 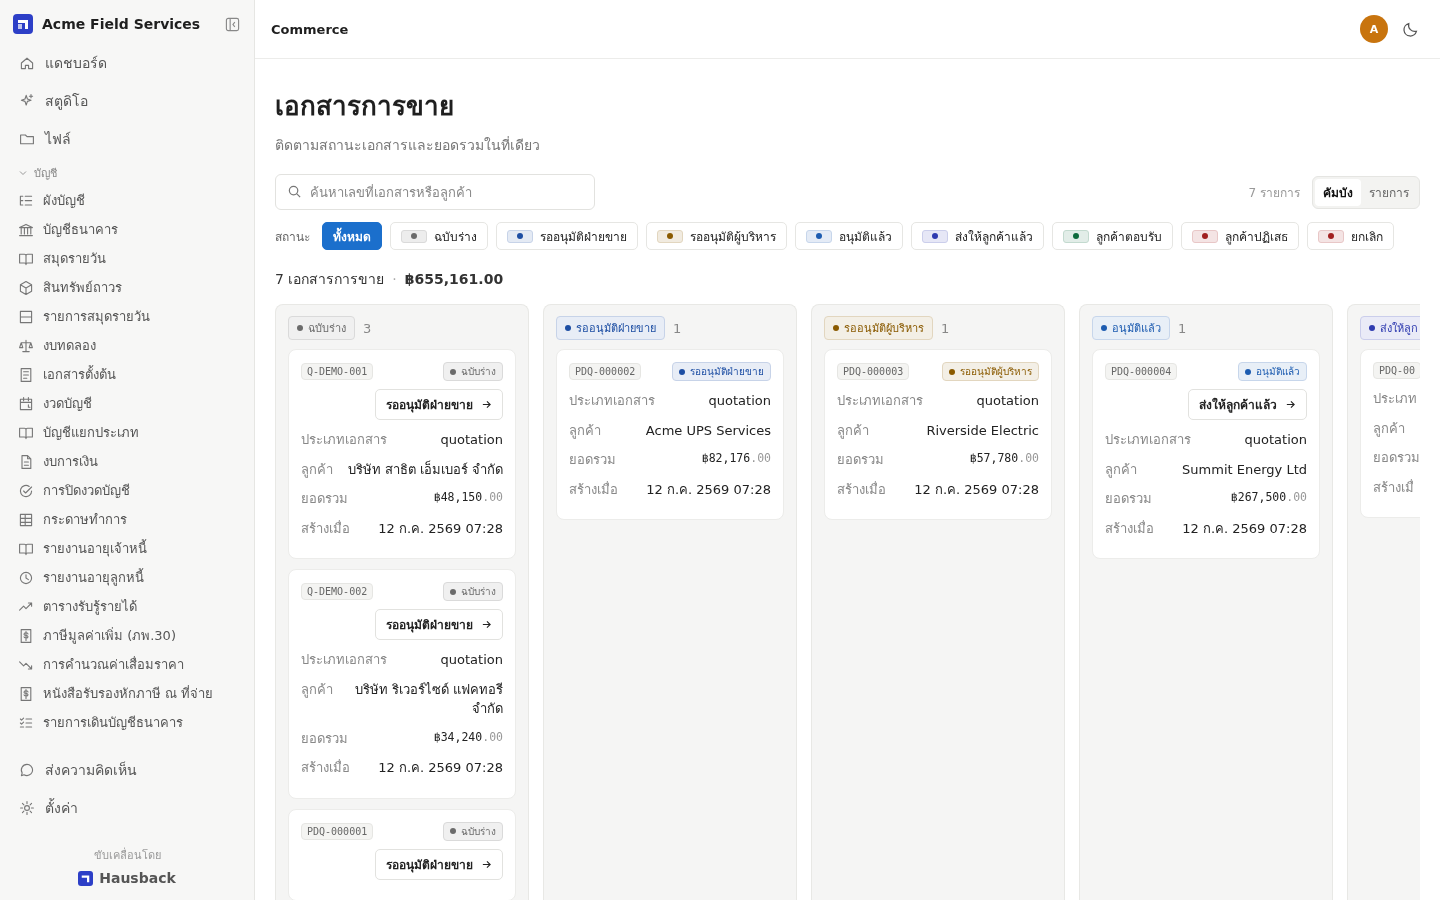 I want to click on search-icon, so click(x=294, y=191).